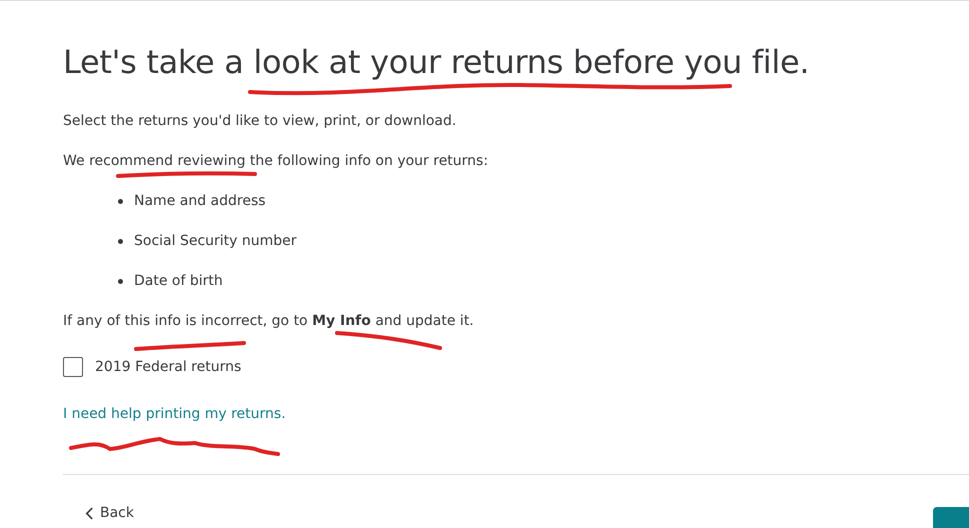  I want to click on help-link: I need help printing my returns., so click(174, 414).